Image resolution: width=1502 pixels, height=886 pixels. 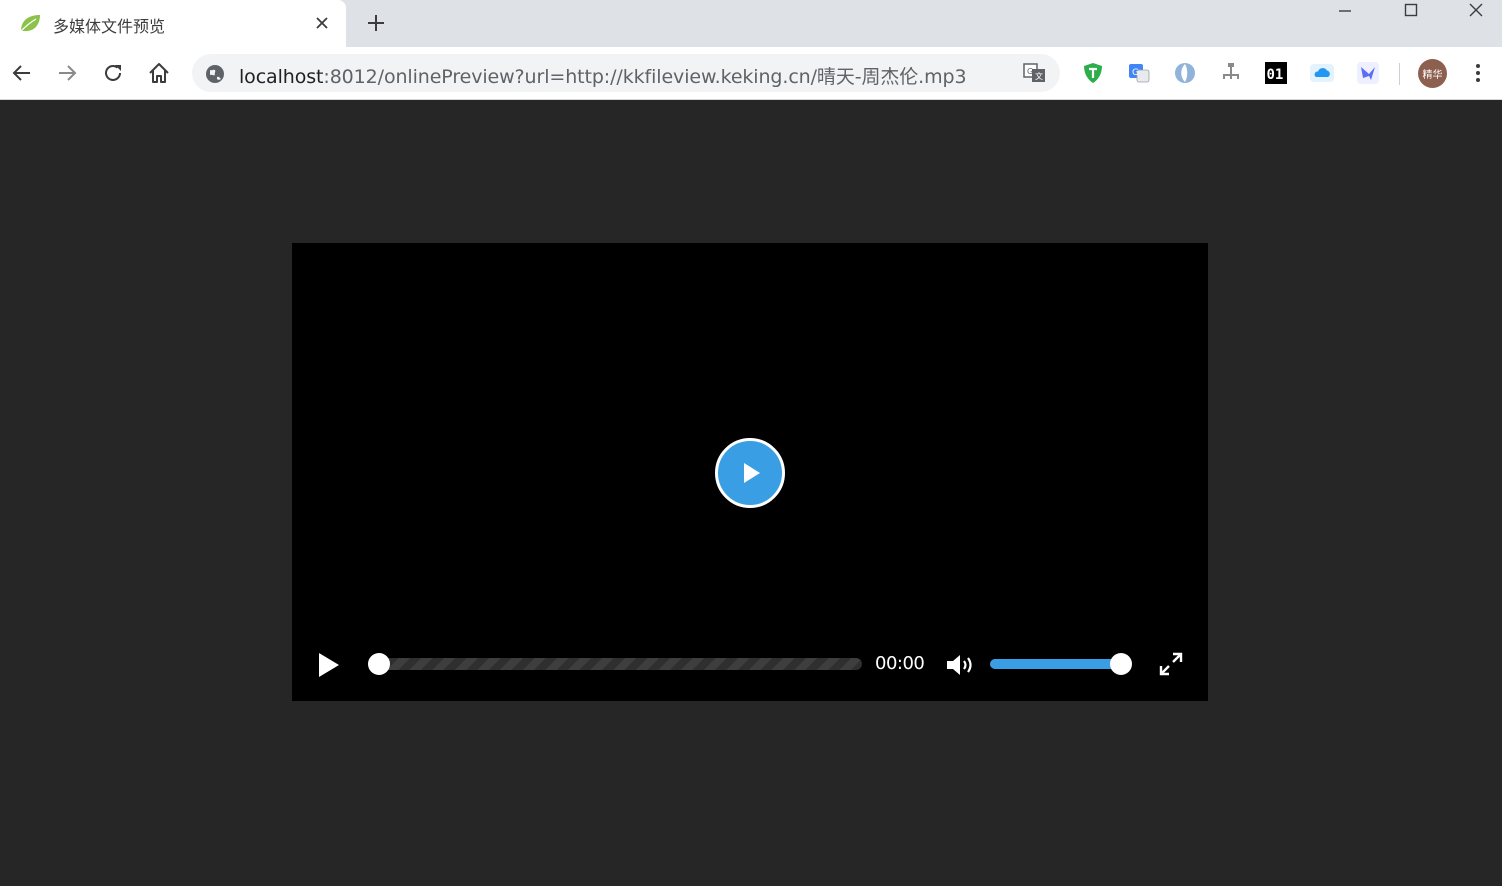 I want to click on big-play-button, so click(x=750, y=473).